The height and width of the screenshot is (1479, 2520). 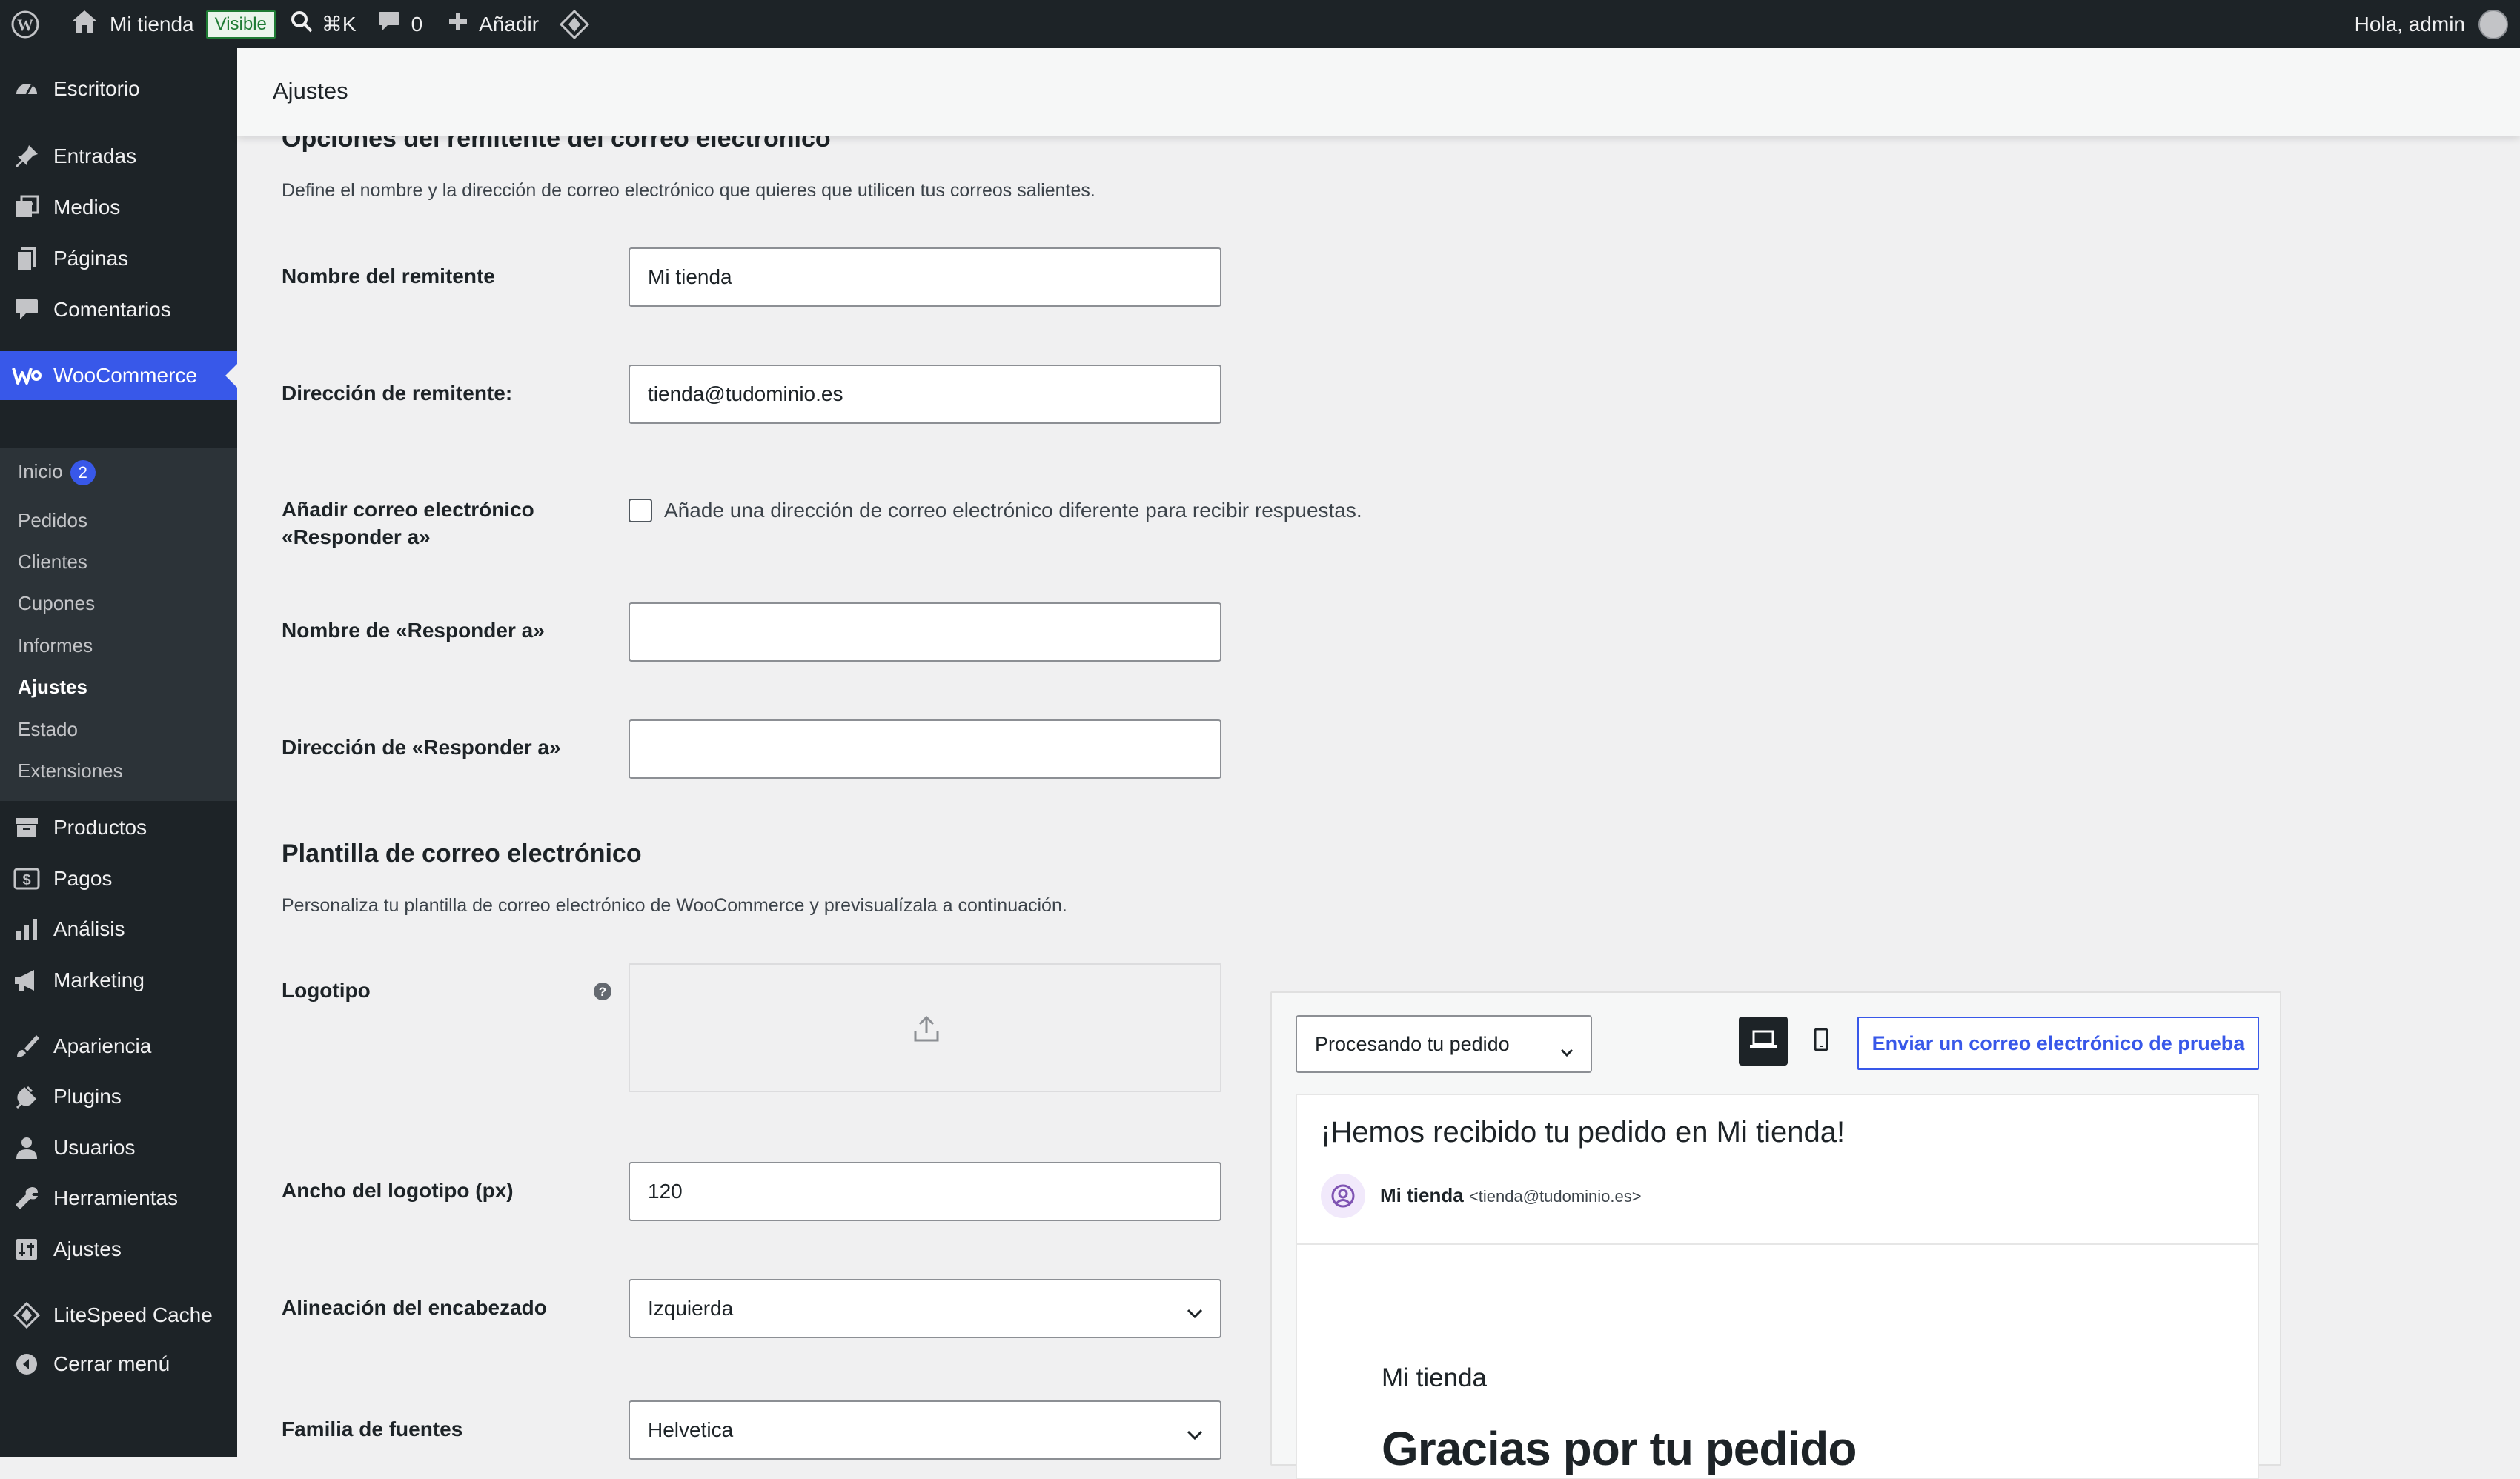 I want to click on header-alignment-label: Alineación del encabezado, so click(x=415, y=1307).